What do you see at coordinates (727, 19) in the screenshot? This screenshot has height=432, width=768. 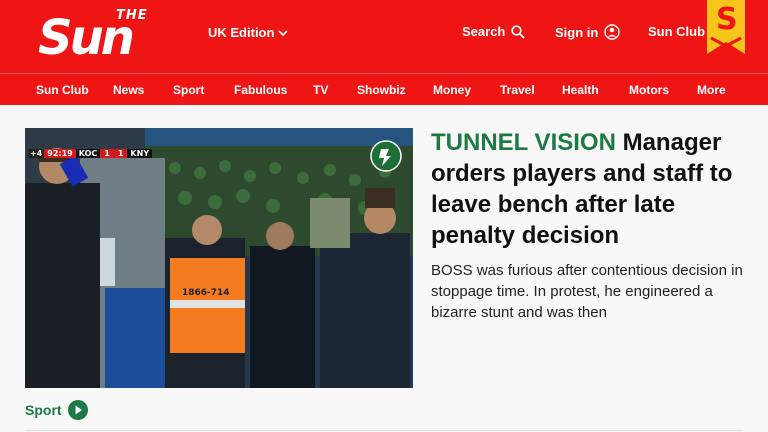 I see `ribbon-letter: S` at bounding box center [727, 19].